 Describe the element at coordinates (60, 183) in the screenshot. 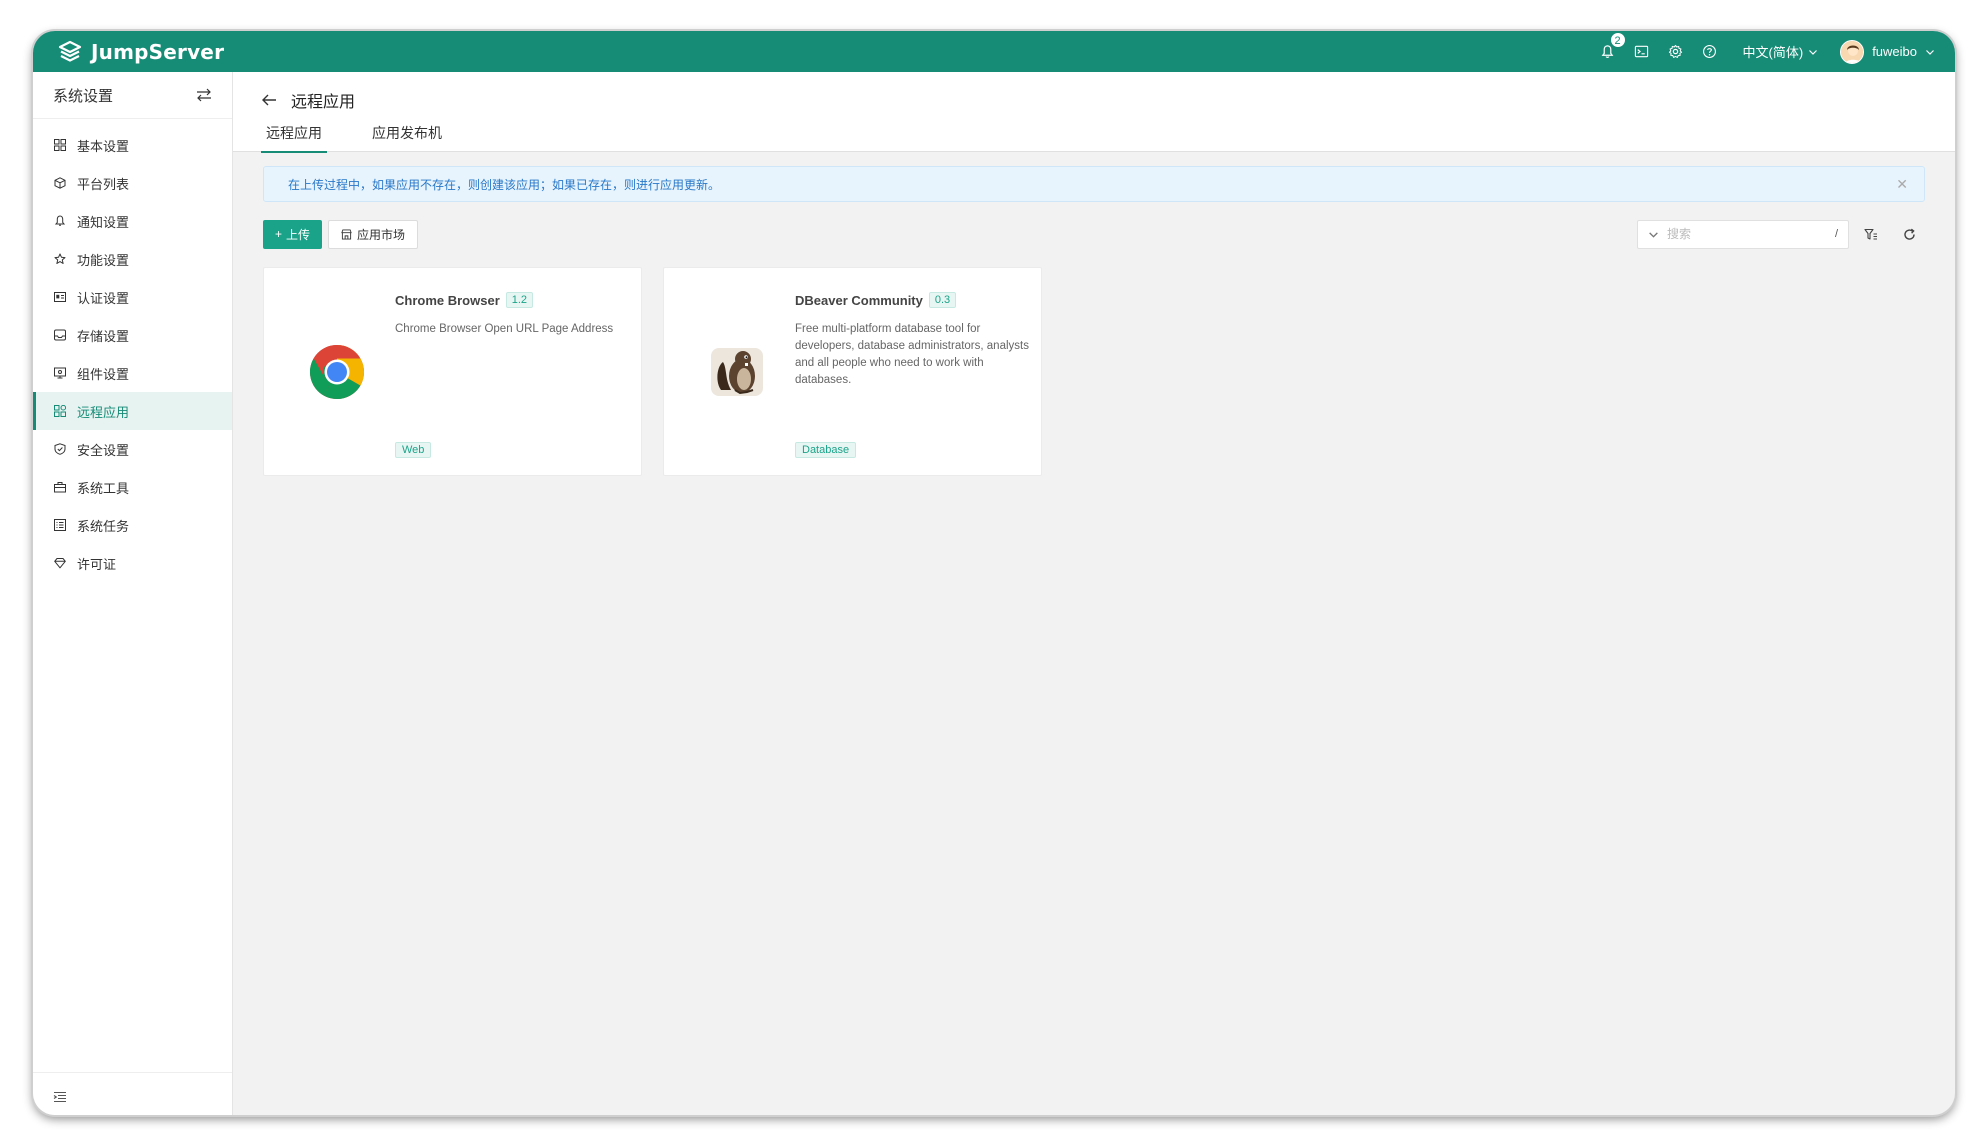

I see `cube-icon` at that location.